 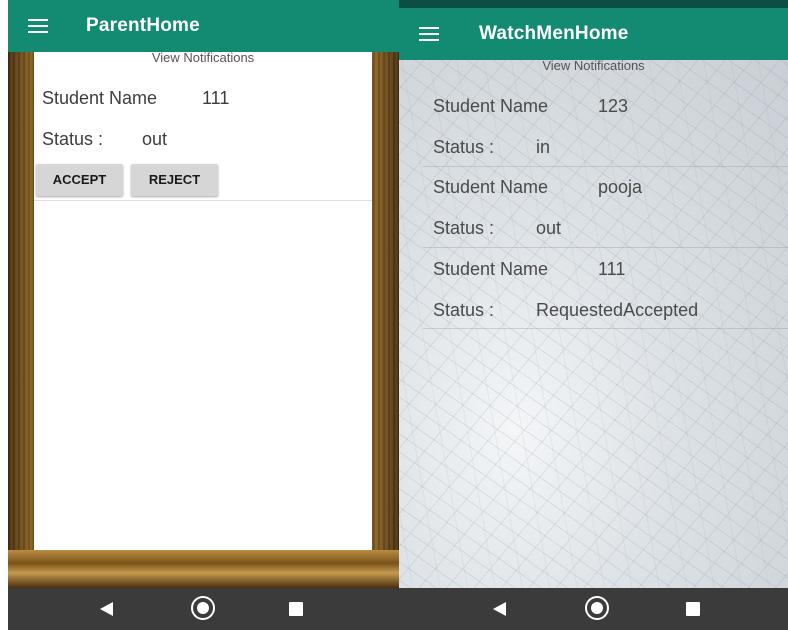 What do you see at coordinates (620, 187) in the screenshot?
I see `student-name-value: pooja` at bounding box center [620, 187].